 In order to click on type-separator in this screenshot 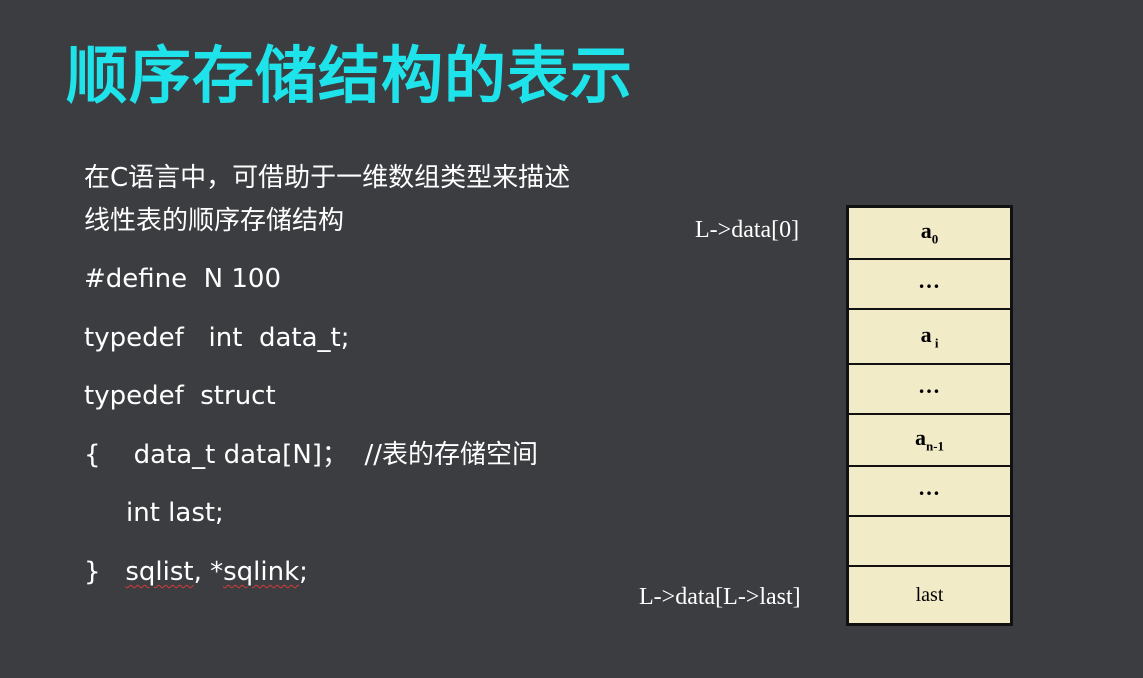, I will do `click(113, 572)`.